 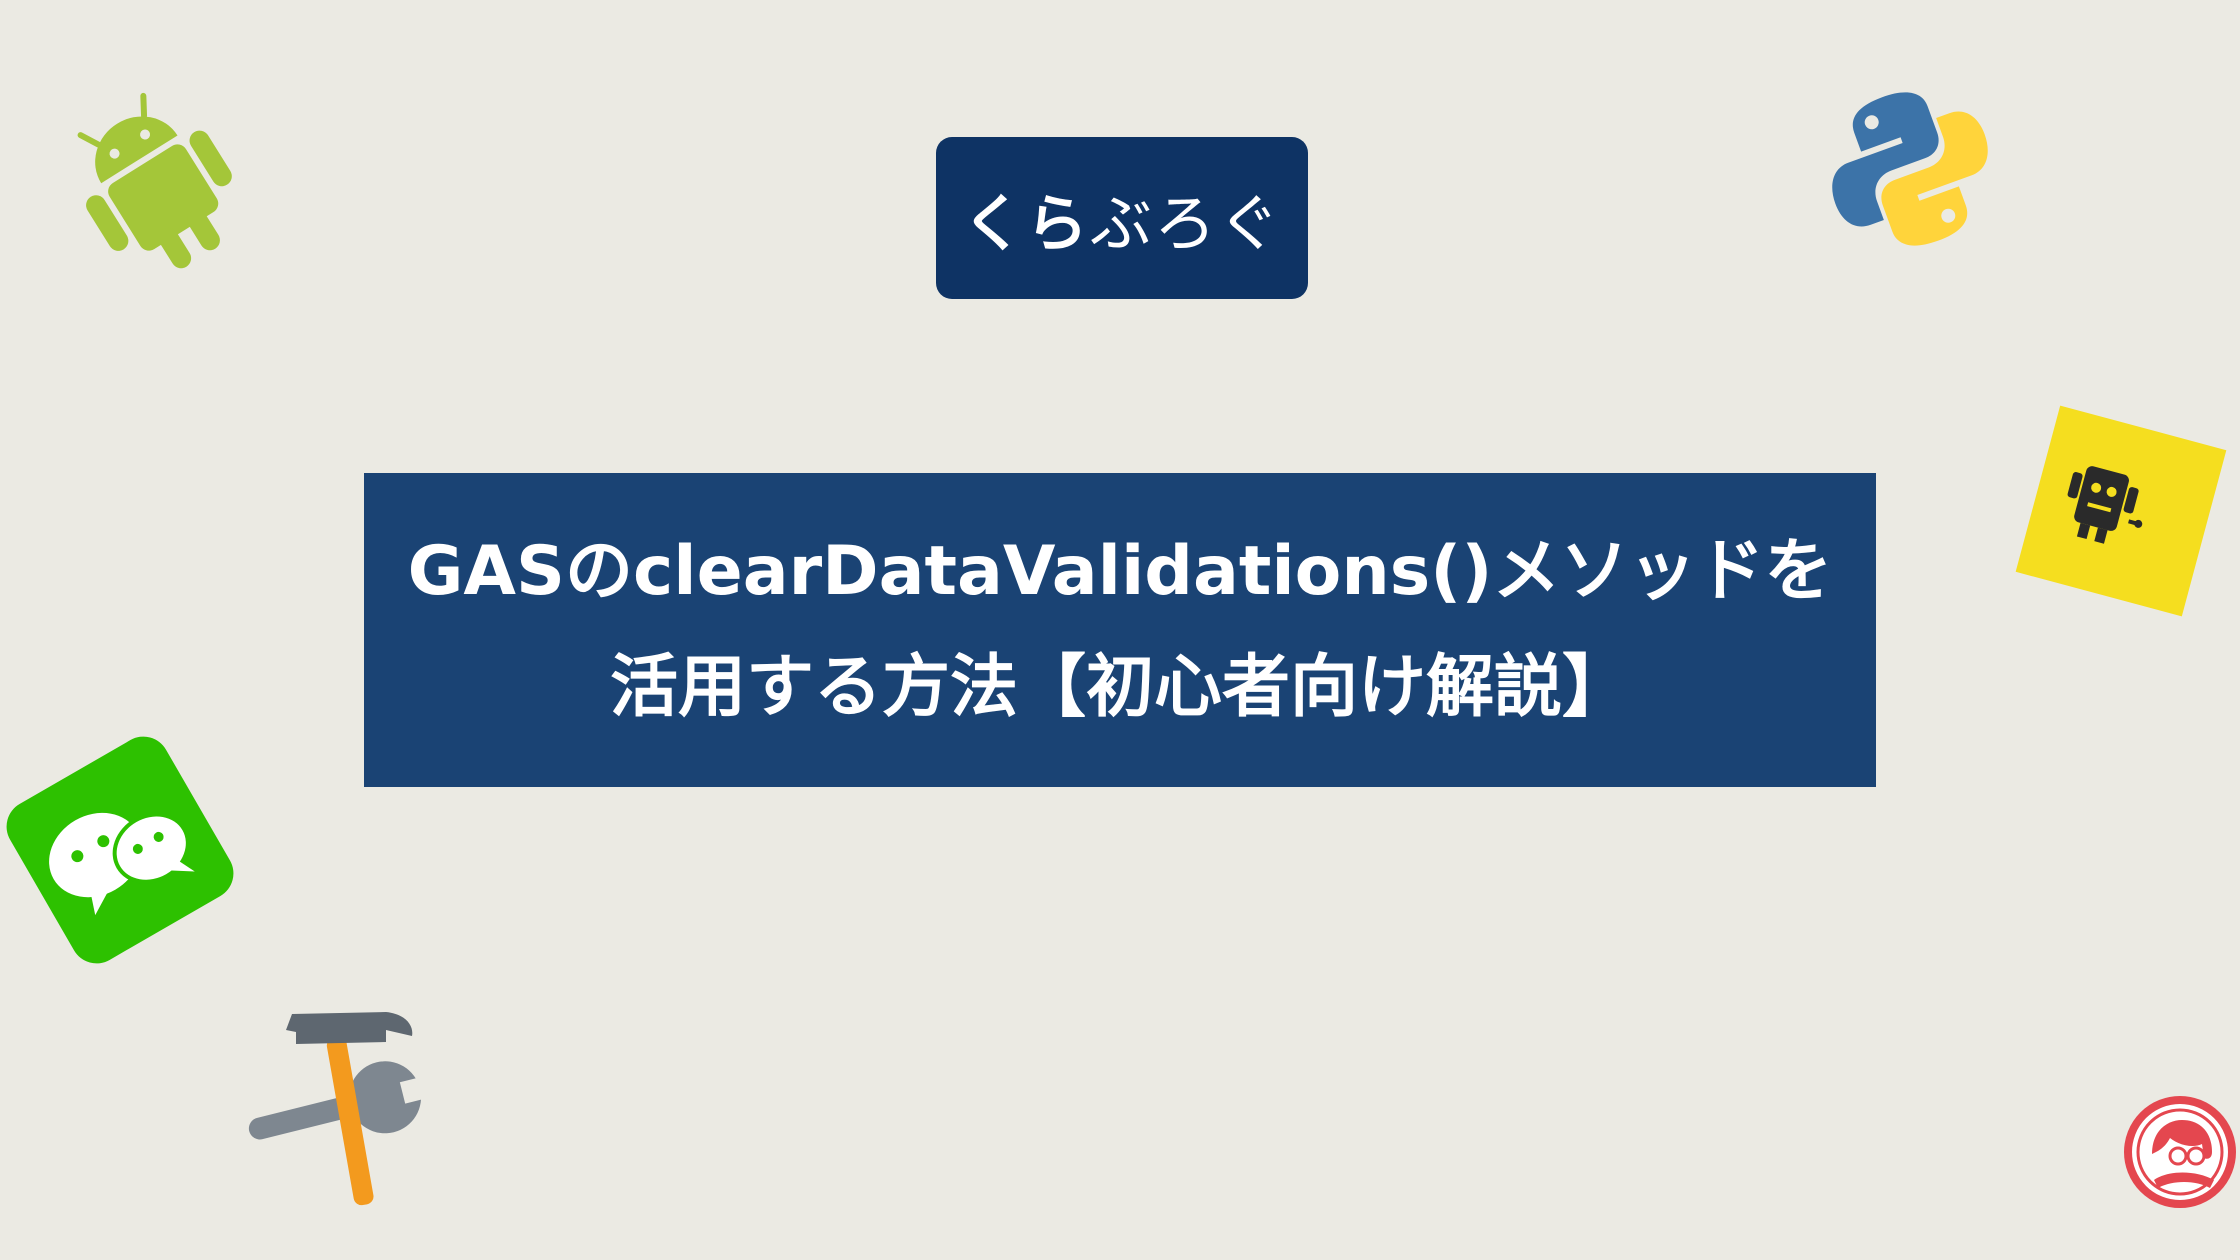 What do you see at coordinates (120, 850) in the screenshot?
I see `wechat-icon` at bounding box center [120, 850].